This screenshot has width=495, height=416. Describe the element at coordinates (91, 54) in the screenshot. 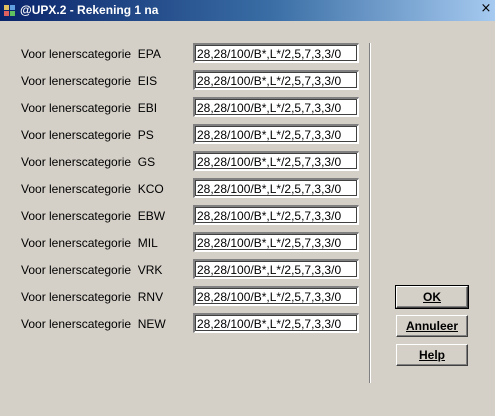

I see `row-label: Voor lenerscategorie EPA` at that location.